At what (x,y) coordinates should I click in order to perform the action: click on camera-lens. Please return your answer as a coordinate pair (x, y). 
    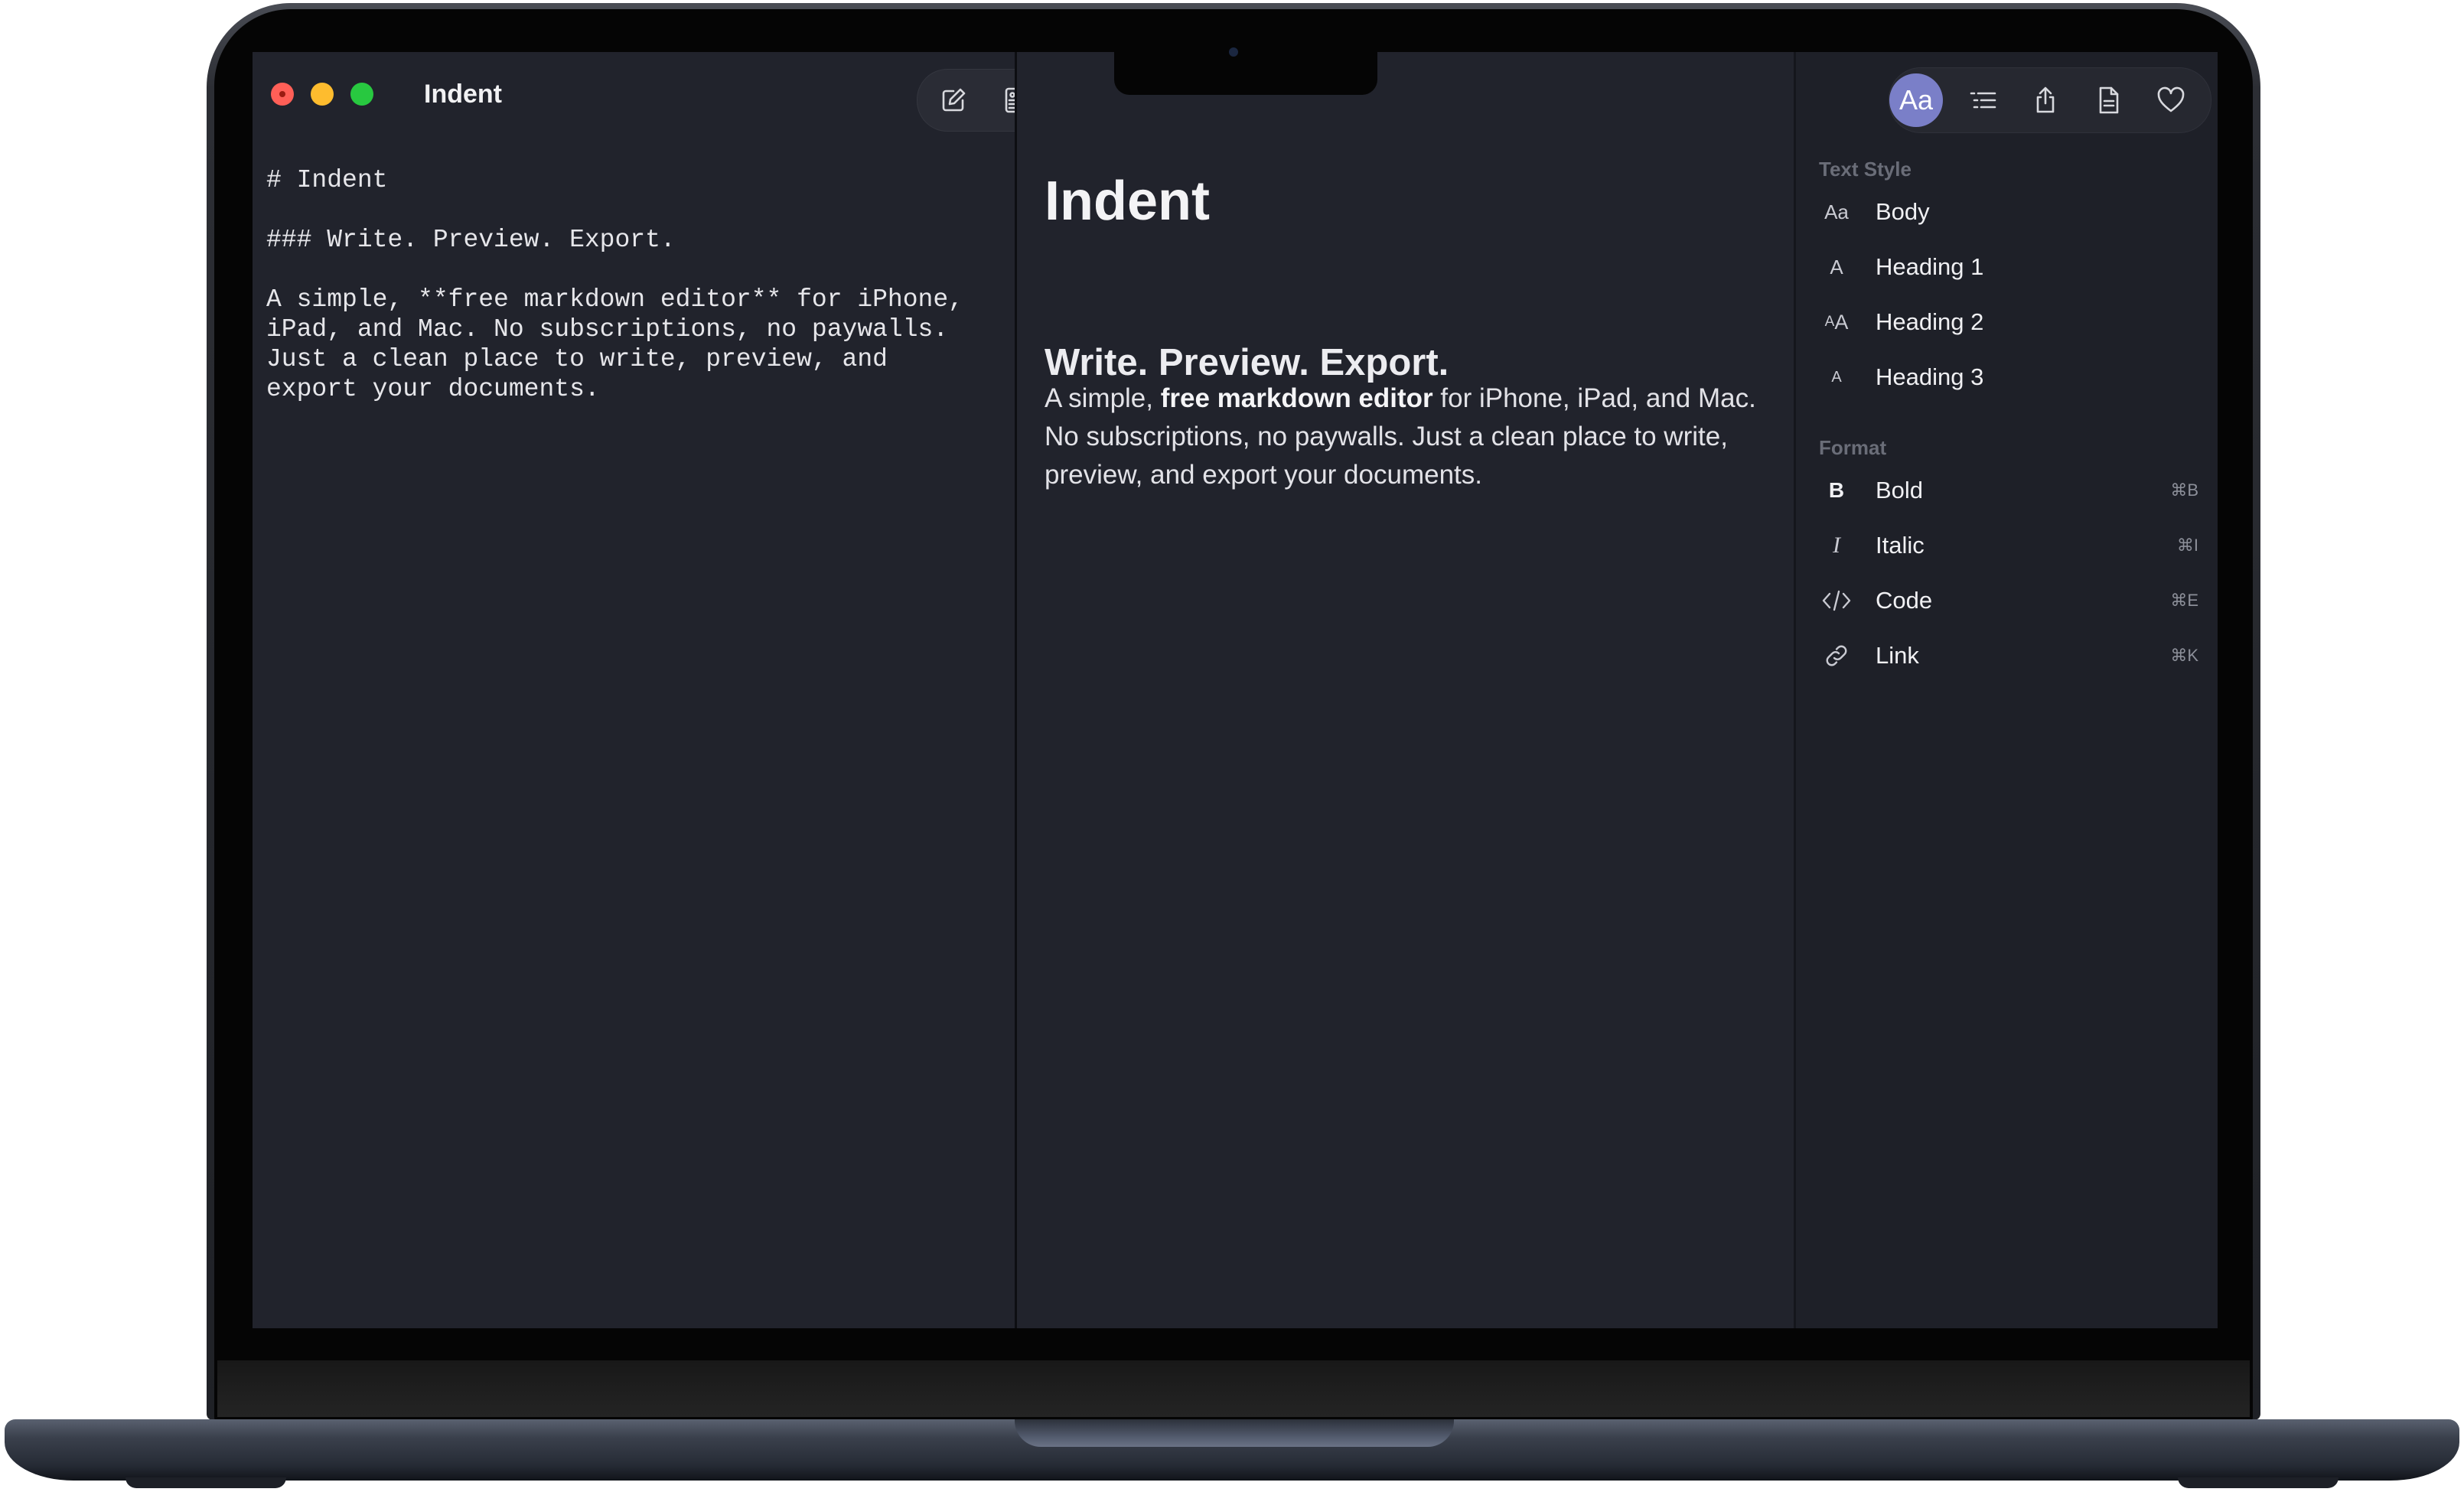
    Looking at the image, I should click on (1233, 52).